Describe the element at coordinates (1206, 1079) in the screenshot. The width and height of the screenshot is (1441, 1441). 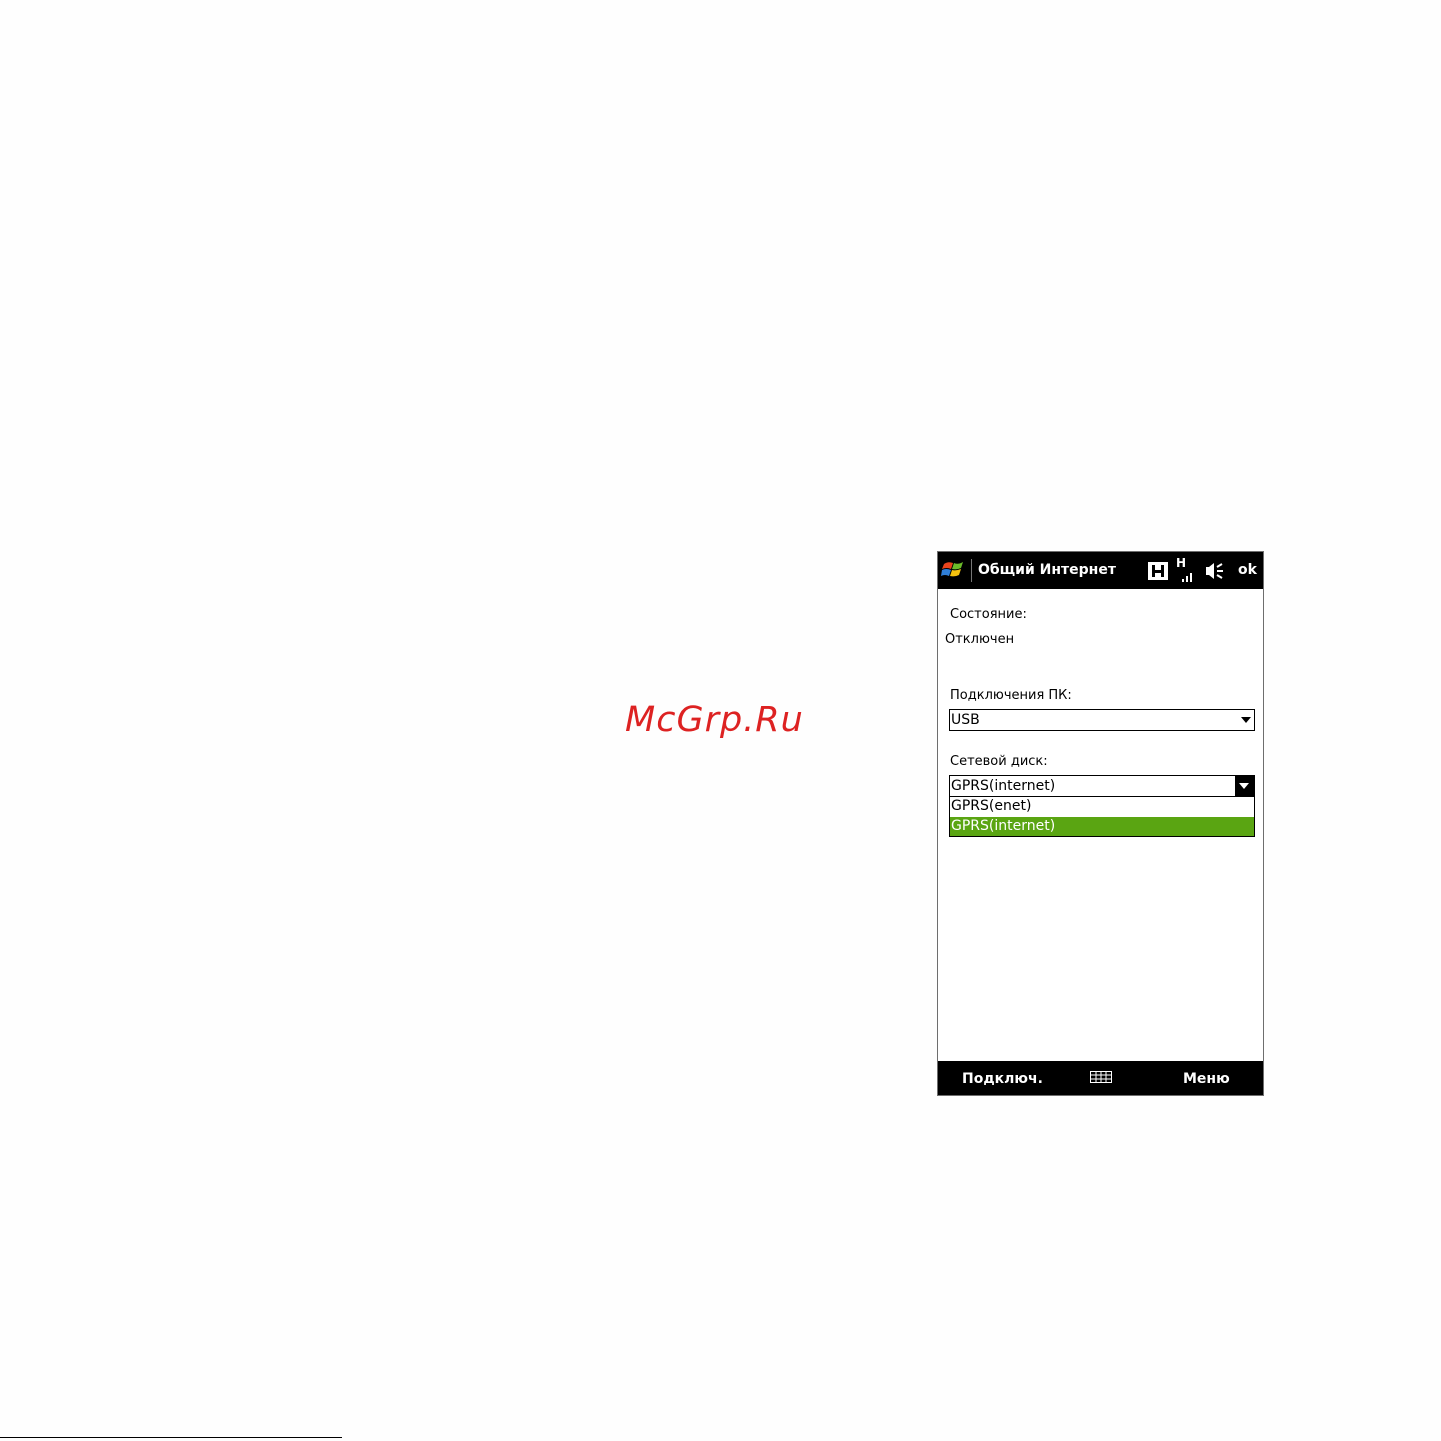
I see `menu-softkey: Меню` at that location.